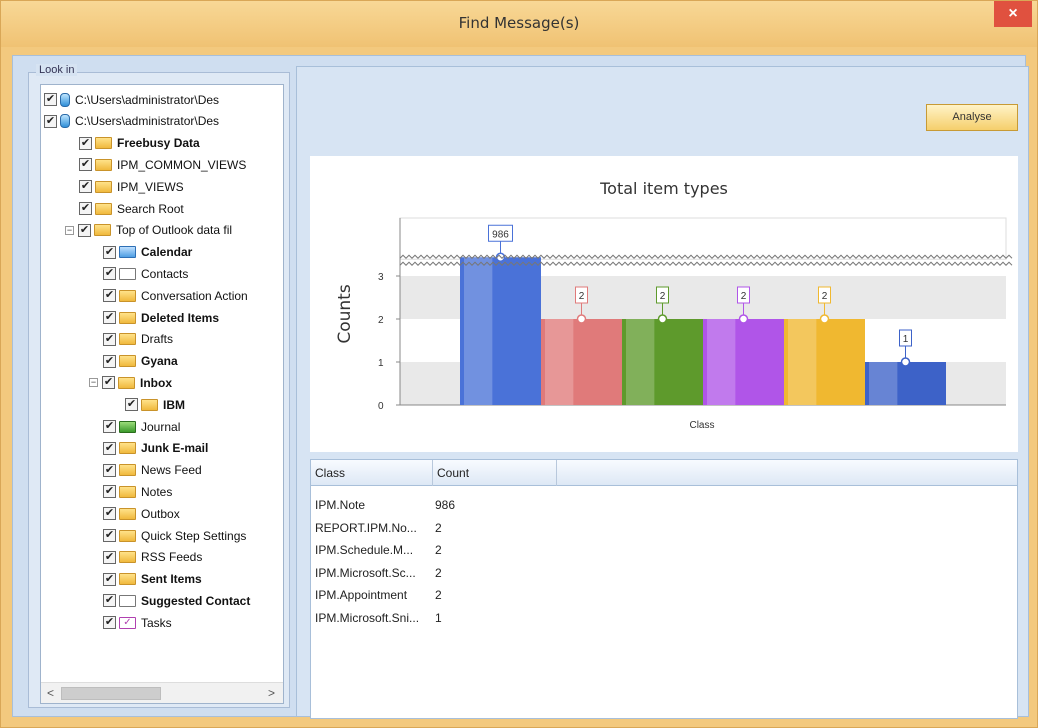  Describe the element at coordinates (138, 339) in the screenshot. I see `tree-item: ✔ Drafts` at that location.